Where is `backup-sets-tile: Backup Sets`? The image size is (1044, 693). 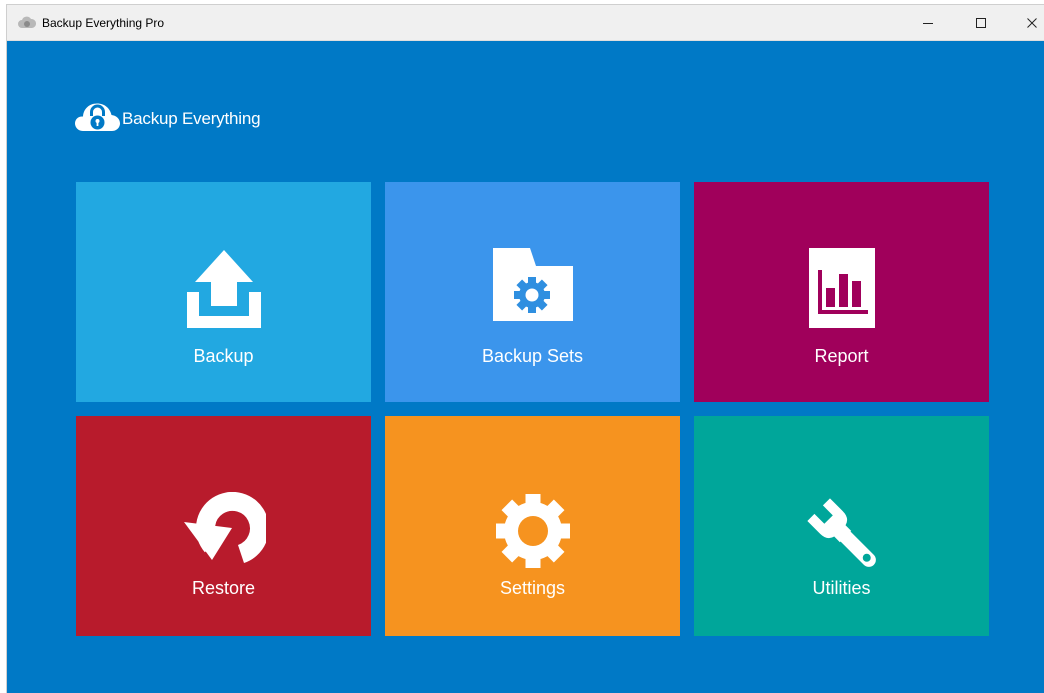 backup-sets-tile: Backup Sets is located at coordinates (532, 292).